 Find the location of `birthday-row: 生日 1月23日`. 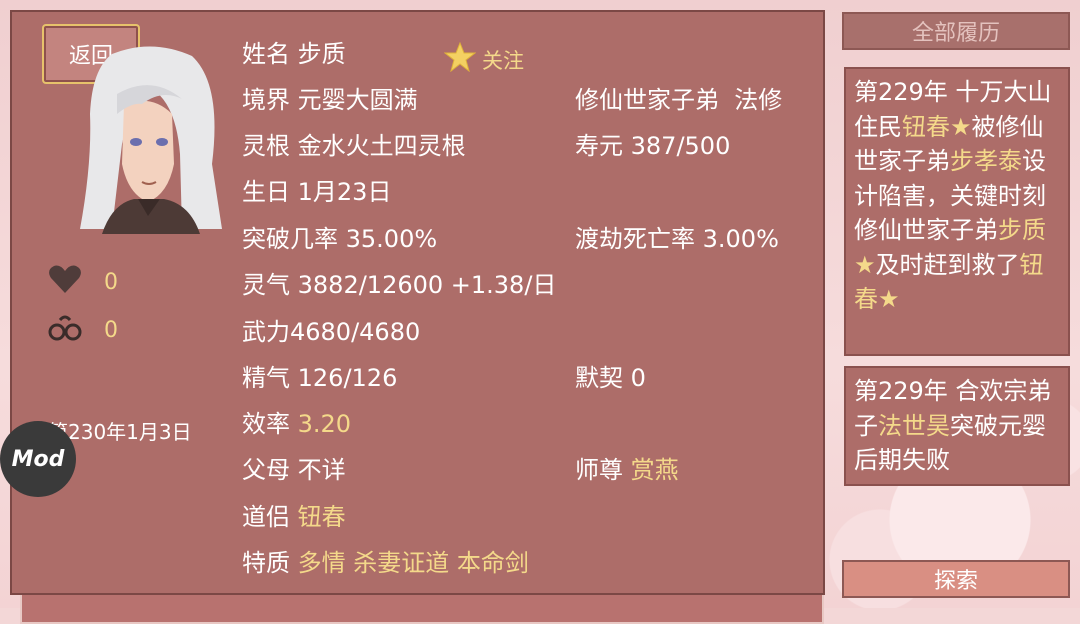

birthday-row: 生日 1月23日 is located at coordinates (316, 189).